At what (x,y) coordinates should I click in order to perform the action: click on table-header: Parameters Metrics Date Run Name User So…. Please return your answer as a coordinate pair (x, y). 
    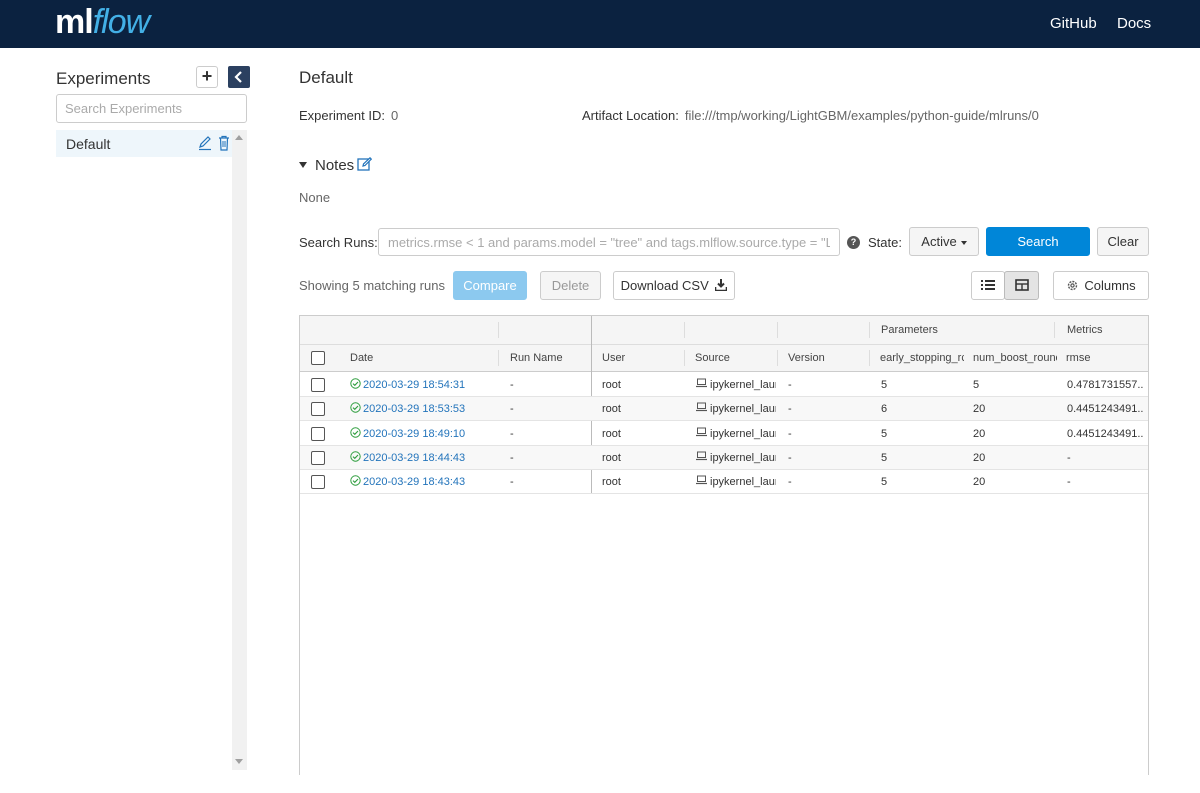
    Looking at the image, I should click on (724, 344).